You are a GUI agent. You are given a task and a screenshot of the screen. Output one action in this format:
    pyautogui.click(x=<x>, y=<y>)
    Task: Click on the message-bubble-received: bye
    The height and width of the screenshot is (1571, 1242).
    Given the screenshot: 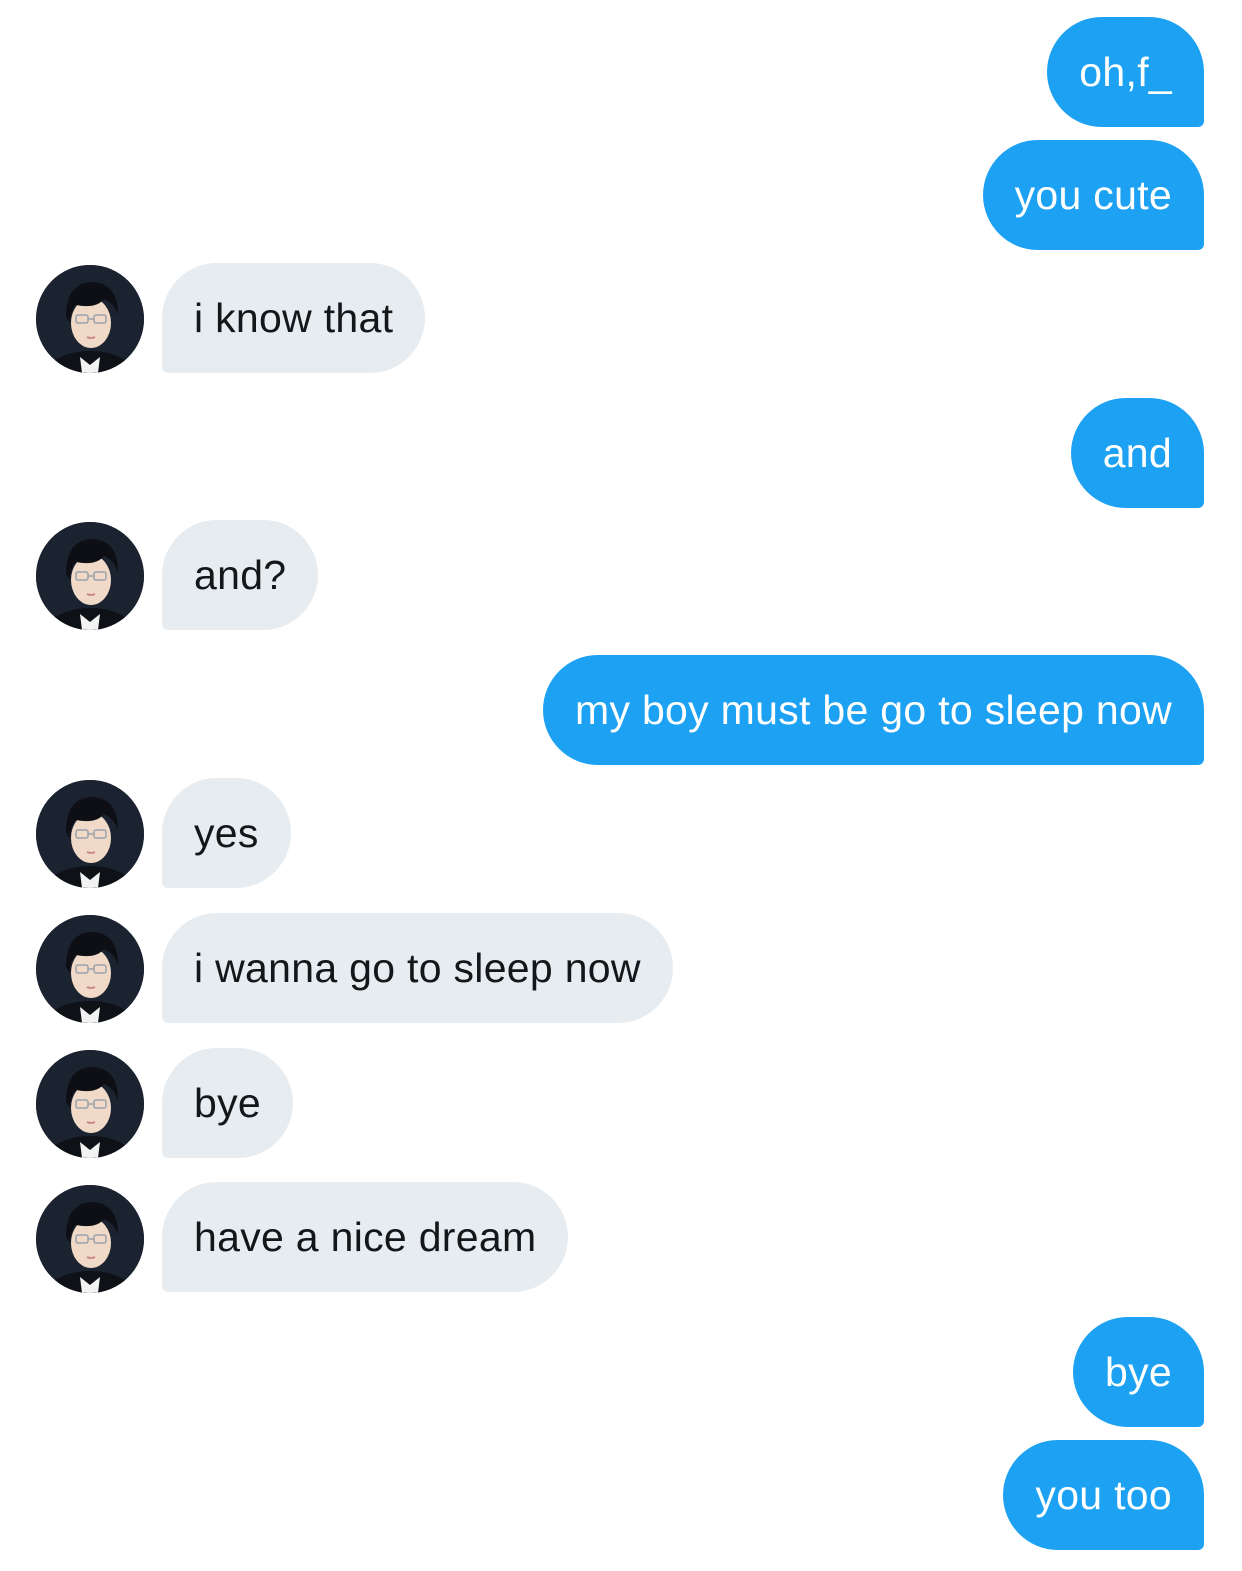 What is the action you would take?
    pyautogui.click(x=228, y=1103)
    